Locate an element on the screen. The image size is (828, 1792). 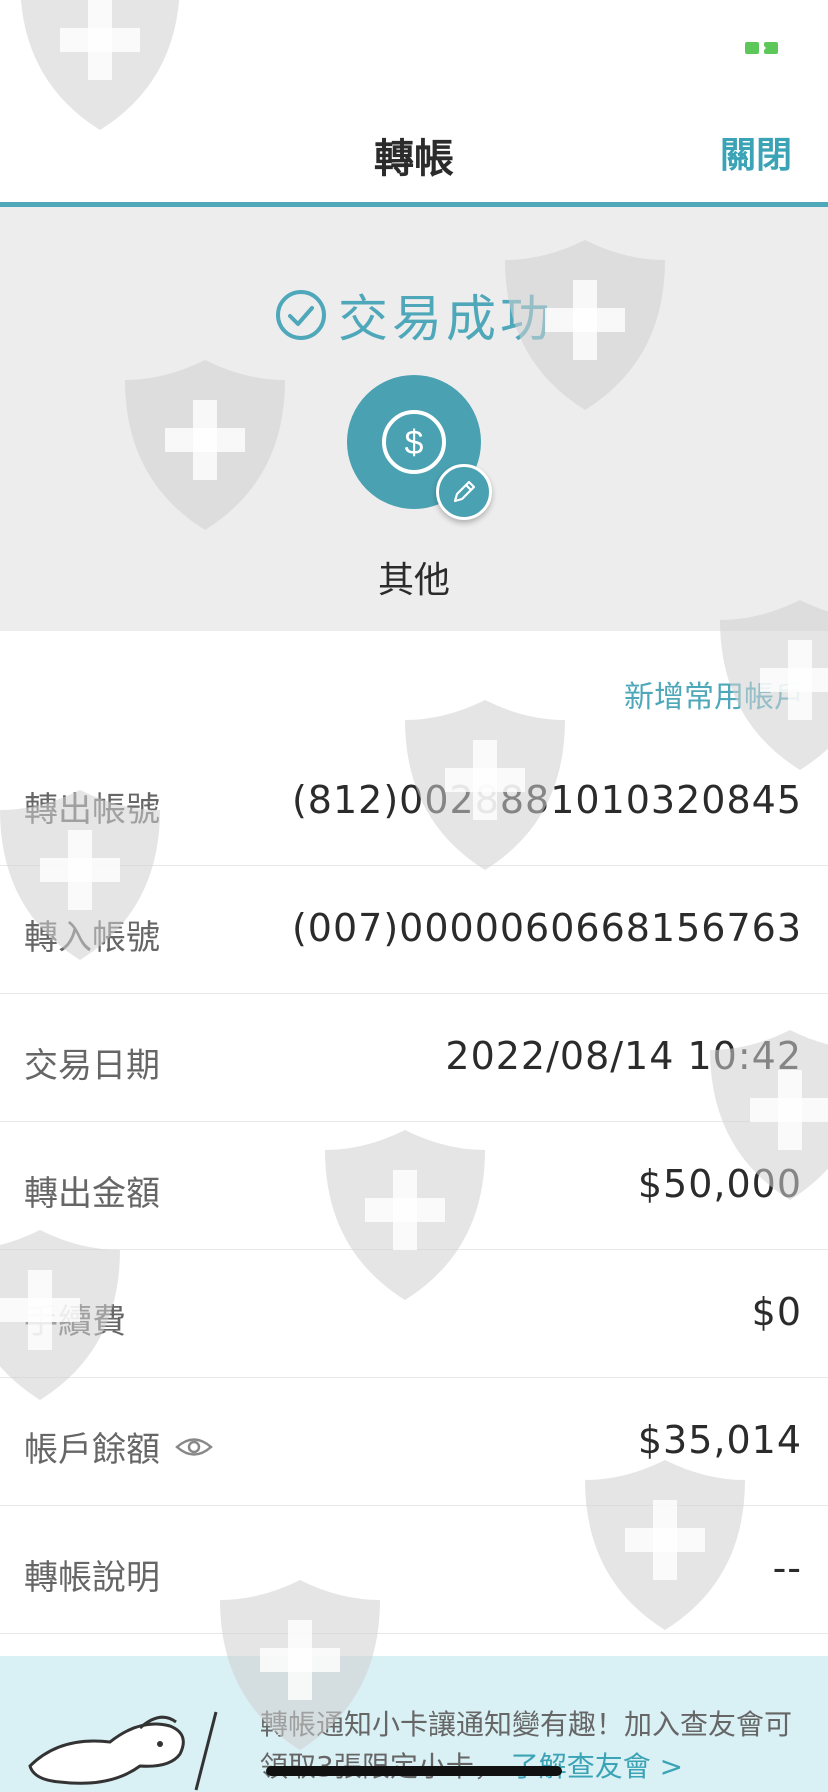
detail-value: 2022/08/14 10:42 is located at coordinates (623, 1056).